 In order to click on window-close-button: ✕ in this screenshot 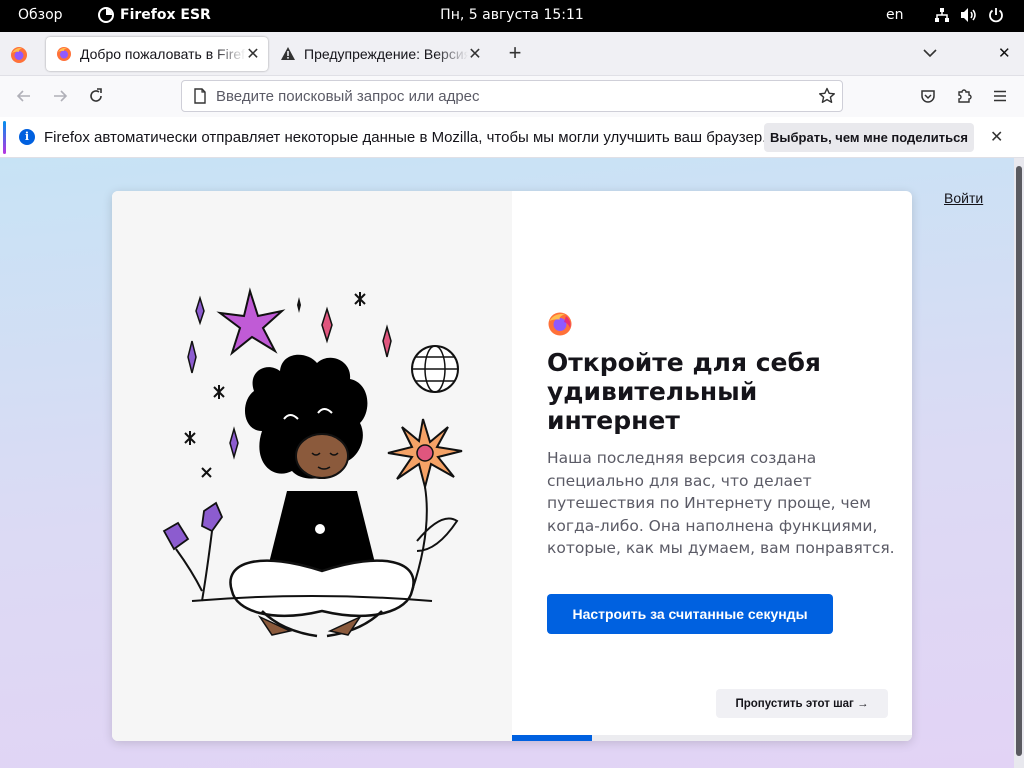, I will do `click(1004, 53)`.